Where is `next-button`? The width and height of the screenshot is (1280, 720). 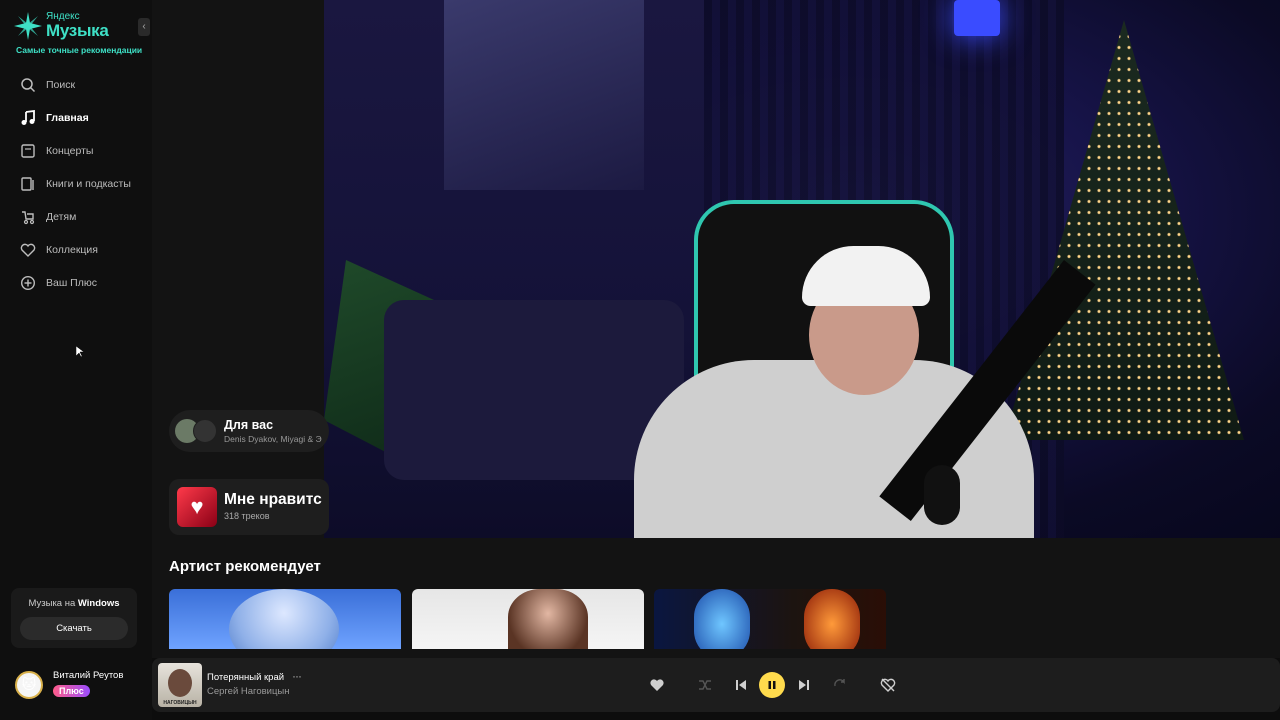 next-button is located at coordinates (804, 685).